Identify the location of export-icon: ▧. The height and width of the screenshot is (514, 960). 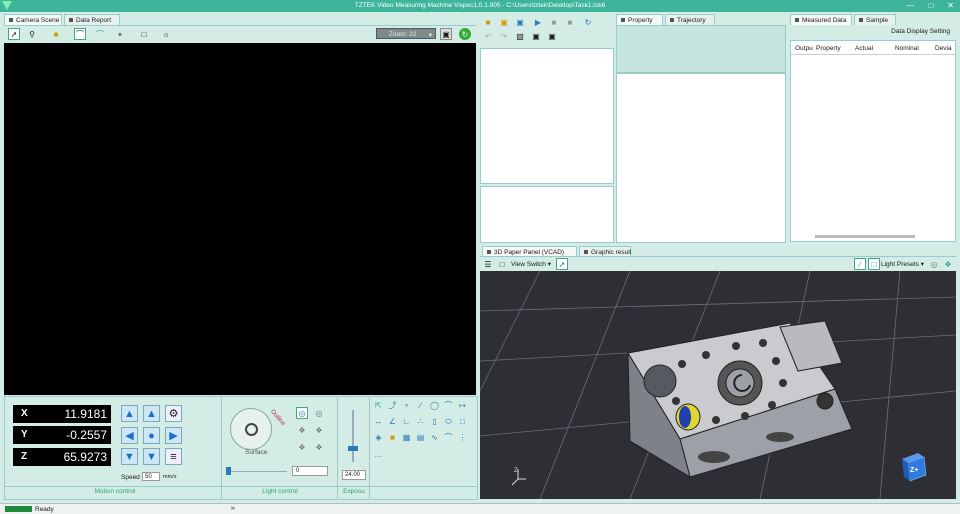
(520, 36).